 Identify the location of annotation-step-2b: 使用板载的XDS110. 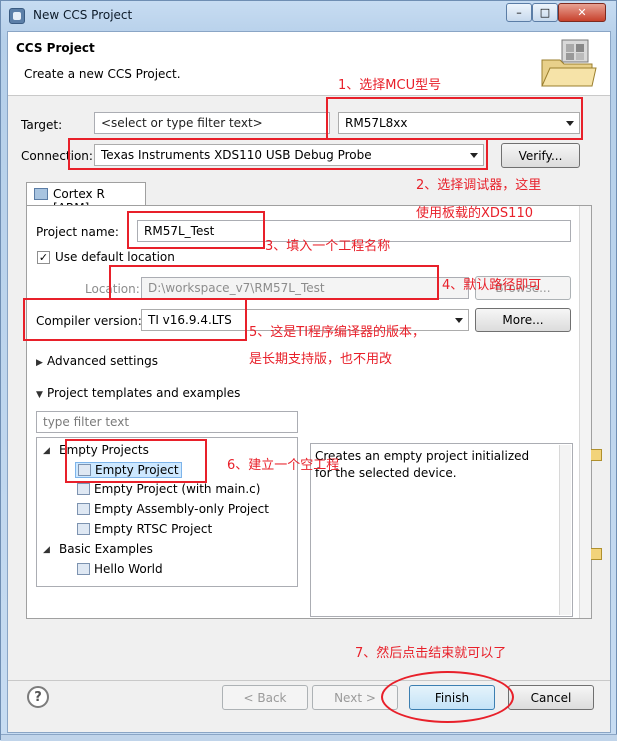
(474, 213).